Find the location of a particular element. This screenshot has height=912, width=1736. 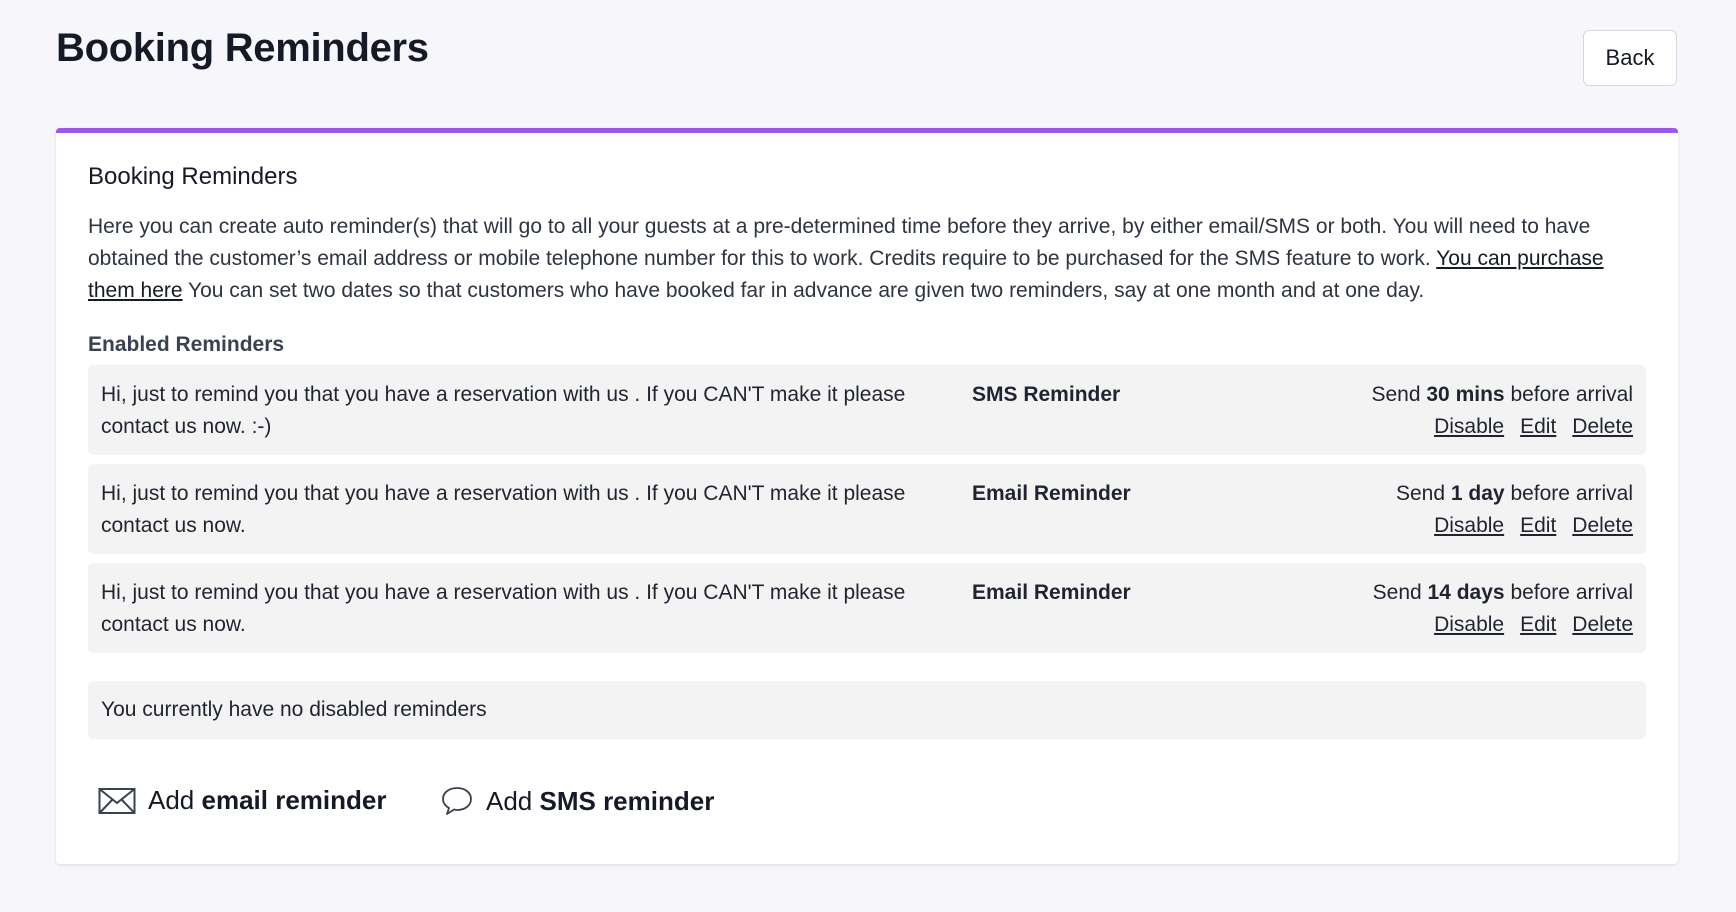

send-time: Send 30 mins before arrival is located at coordinates (1502, 395).